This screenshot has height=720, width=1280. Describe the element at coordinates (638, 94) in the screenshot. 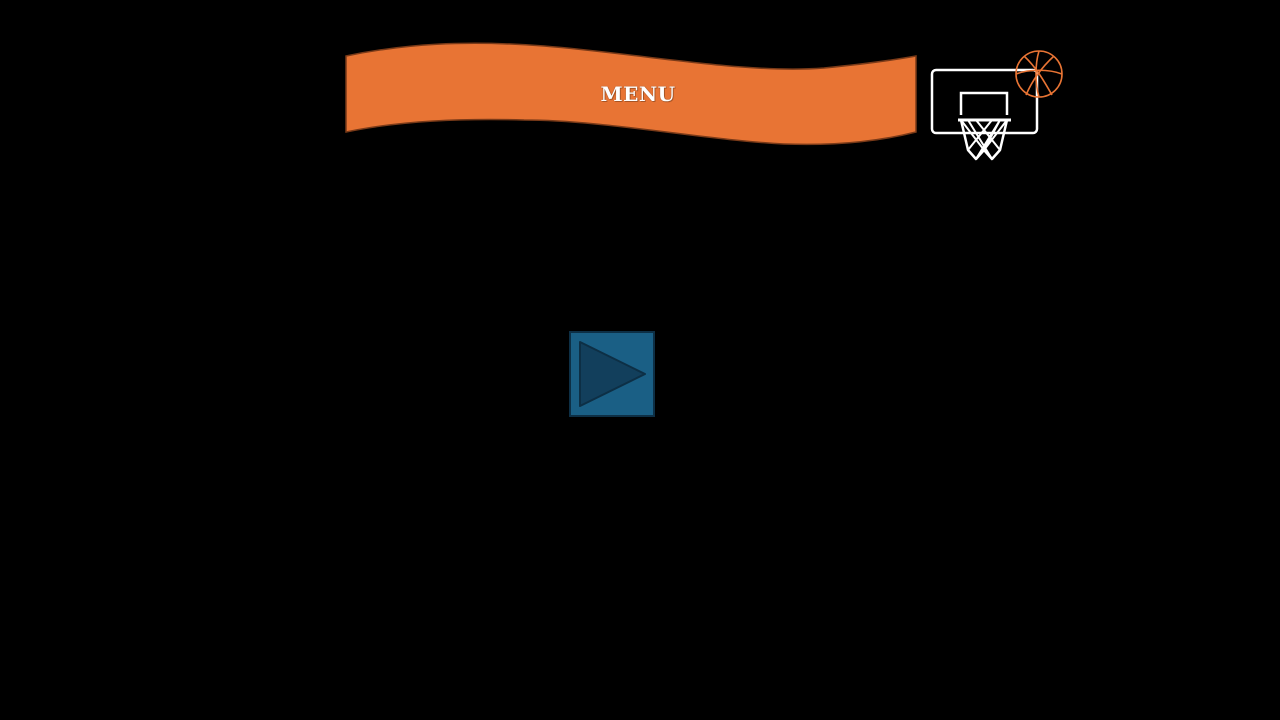

I see `menu-title: MENU` at that location.